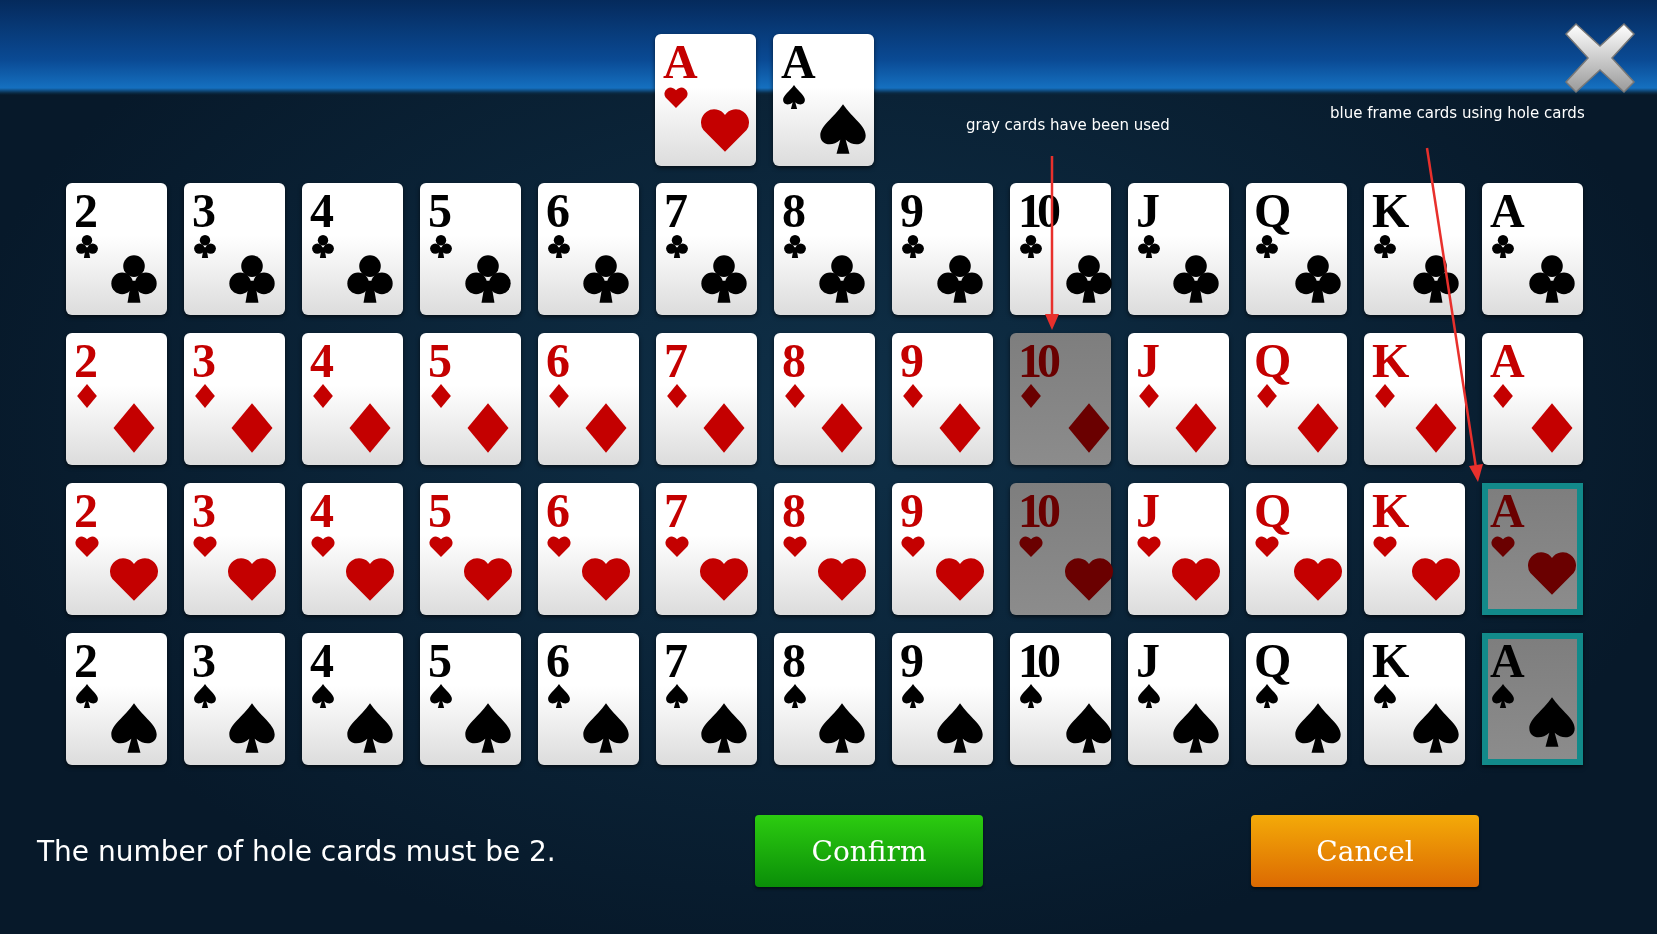 The image size is (1657, 934). I want to click on close-button, so click(1600, 58).